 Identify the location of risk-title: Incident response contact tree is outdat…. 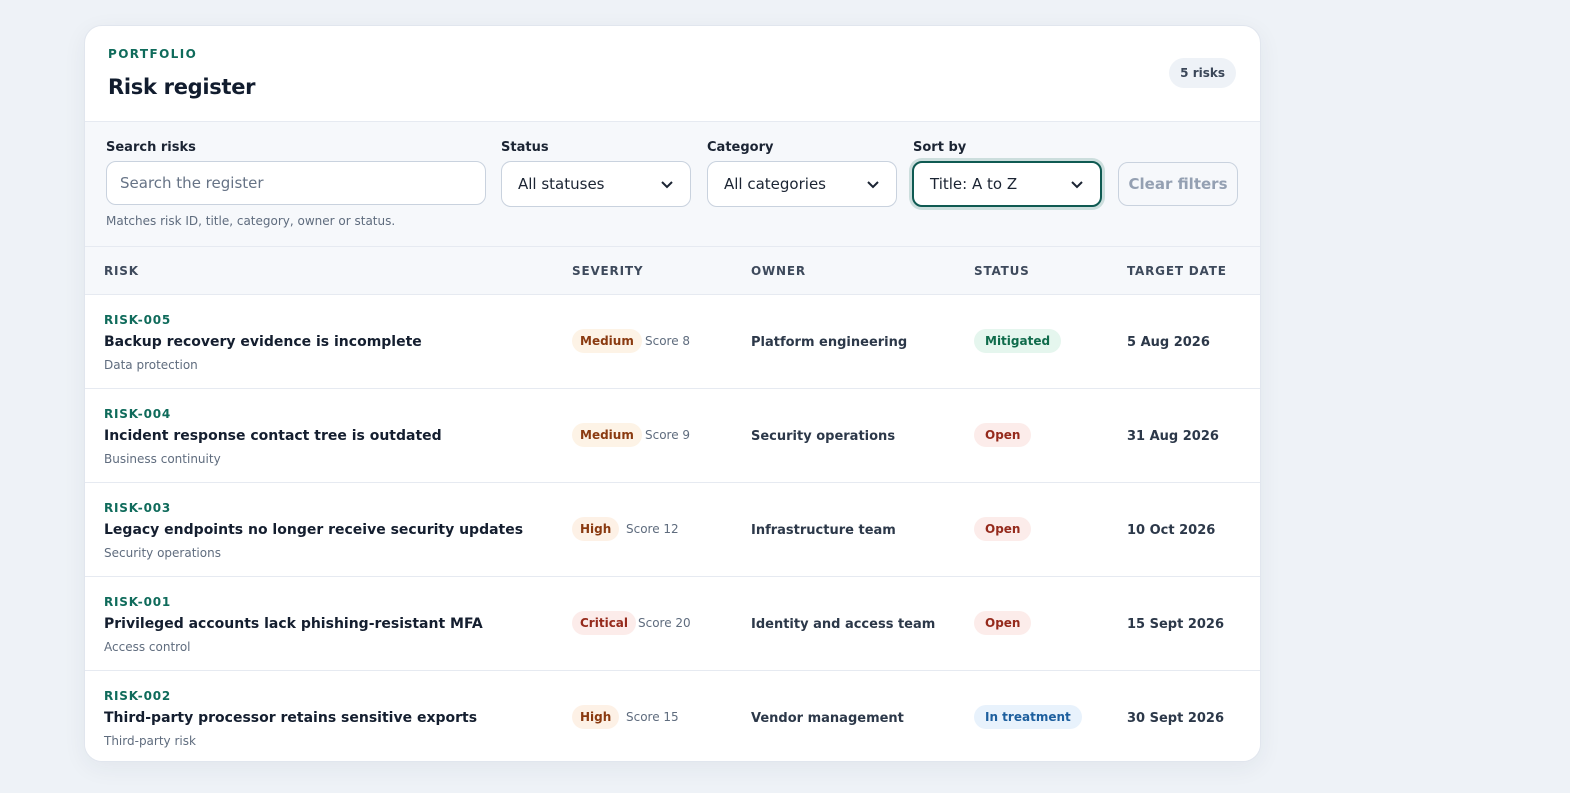
(273, 436).